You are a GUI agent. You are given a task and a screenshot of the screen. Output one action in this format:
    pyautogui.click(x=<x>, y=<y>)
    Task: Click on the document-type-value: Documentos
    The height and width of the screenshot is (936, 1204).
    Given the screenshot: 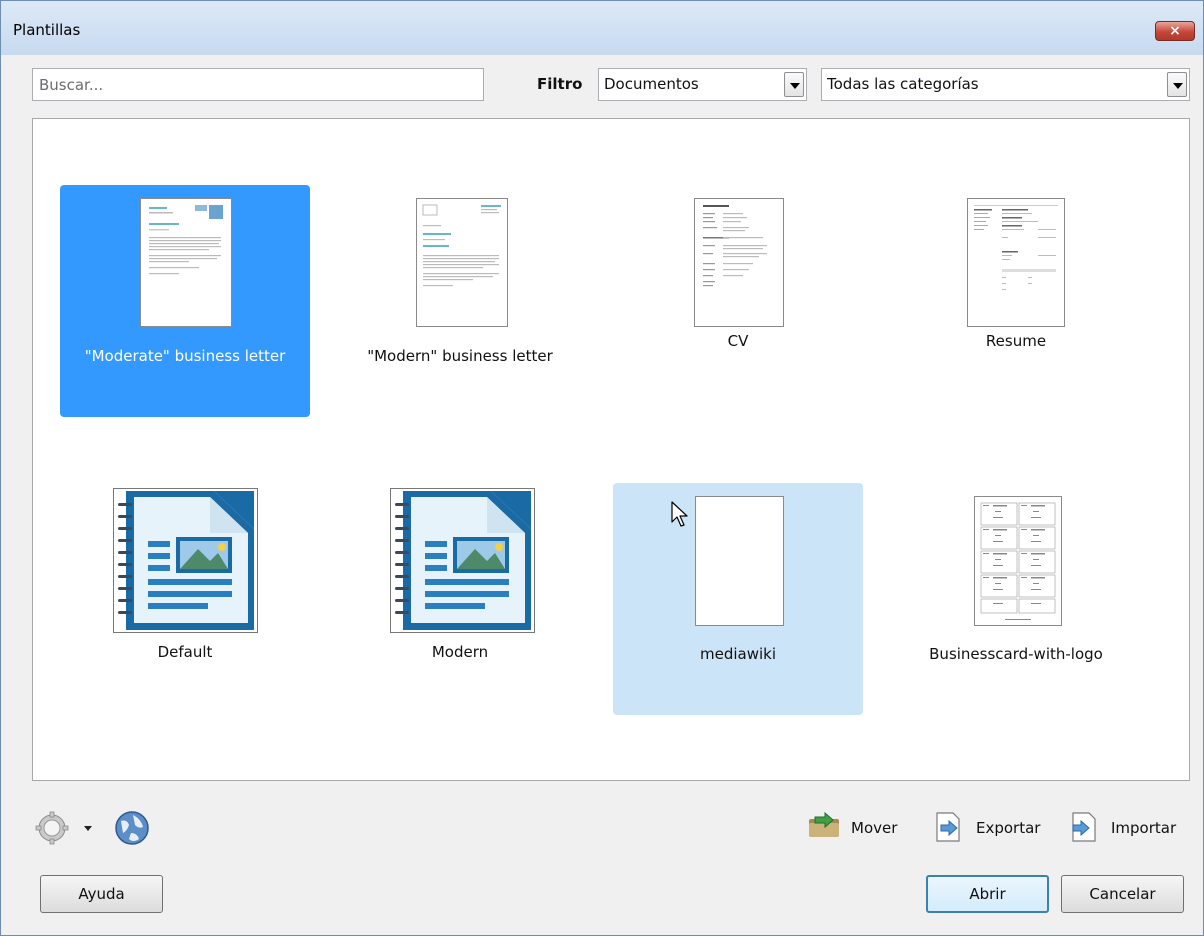 What is the action you would take?
    pyautogui.click(x=651, y=84)
    